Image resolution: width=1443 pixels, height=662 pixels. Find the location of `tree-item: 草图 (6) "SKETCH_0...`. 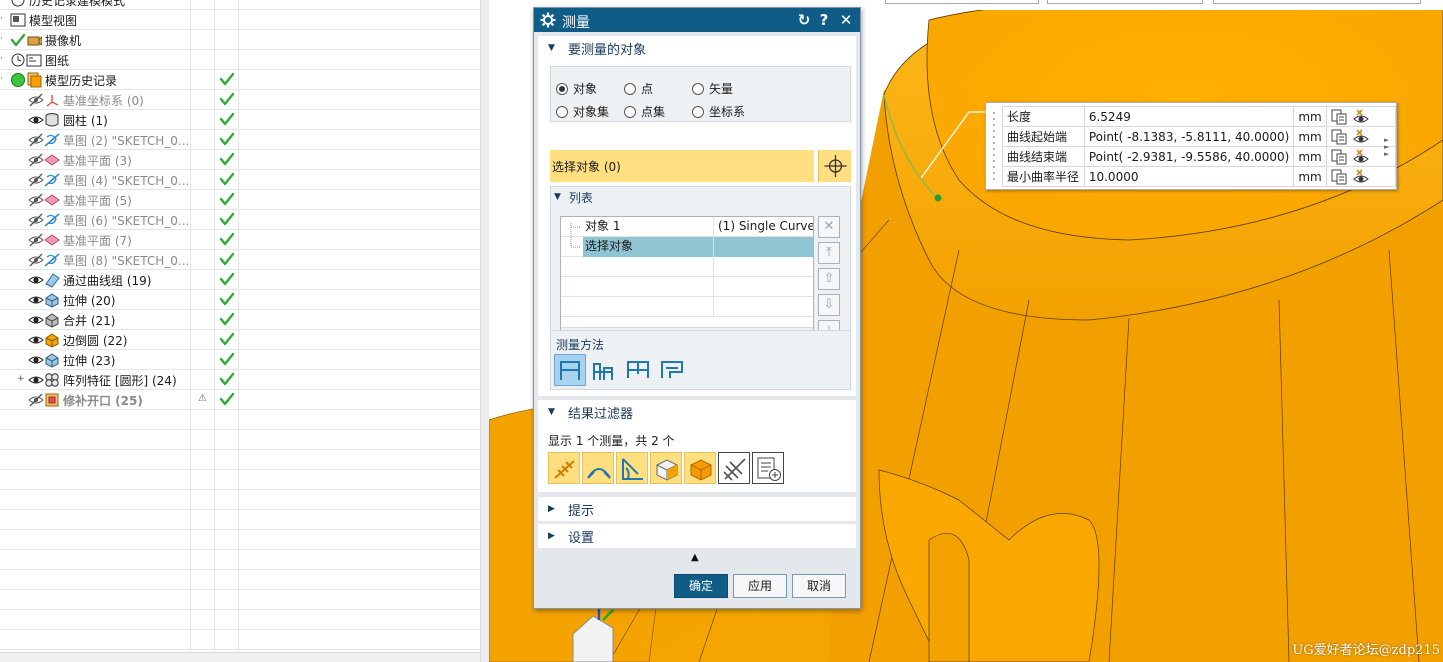

tree-item: 草图 (6) "SKETCH_0... is located at coordinates (108, 220).